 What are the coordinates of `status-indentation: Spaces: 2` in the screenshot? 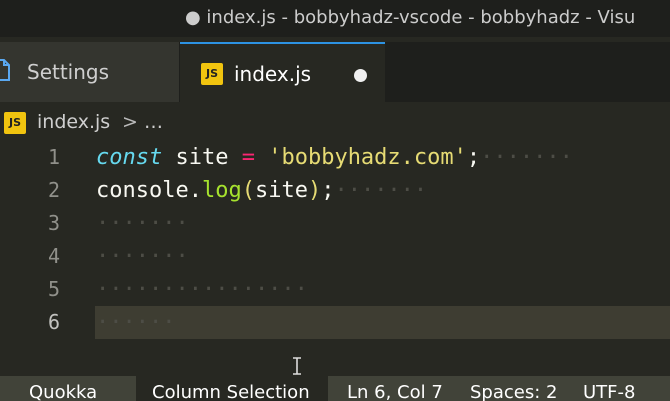 It's located at (513, 391).